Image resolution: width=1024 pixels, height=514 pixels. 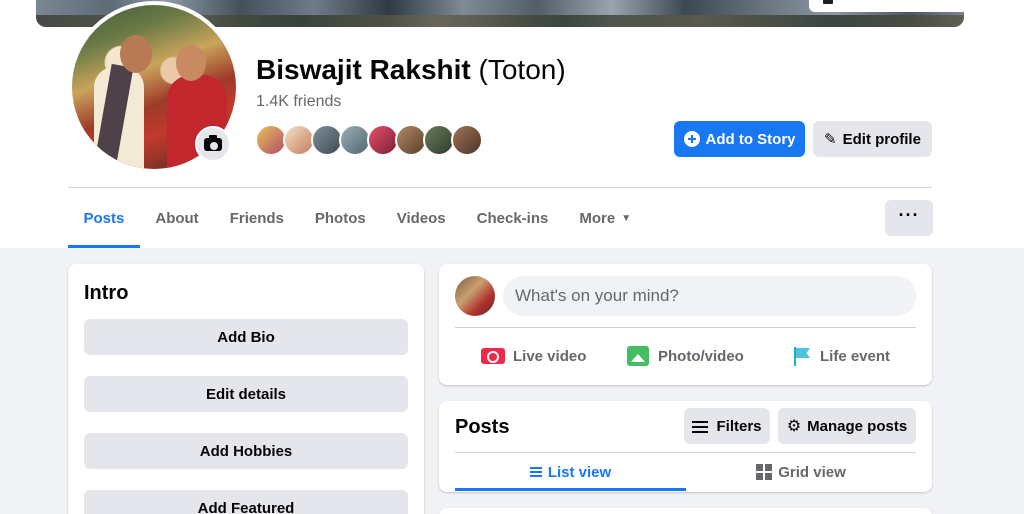 I want to click on tab-label: Check-ins, so click(x=512, y=218).